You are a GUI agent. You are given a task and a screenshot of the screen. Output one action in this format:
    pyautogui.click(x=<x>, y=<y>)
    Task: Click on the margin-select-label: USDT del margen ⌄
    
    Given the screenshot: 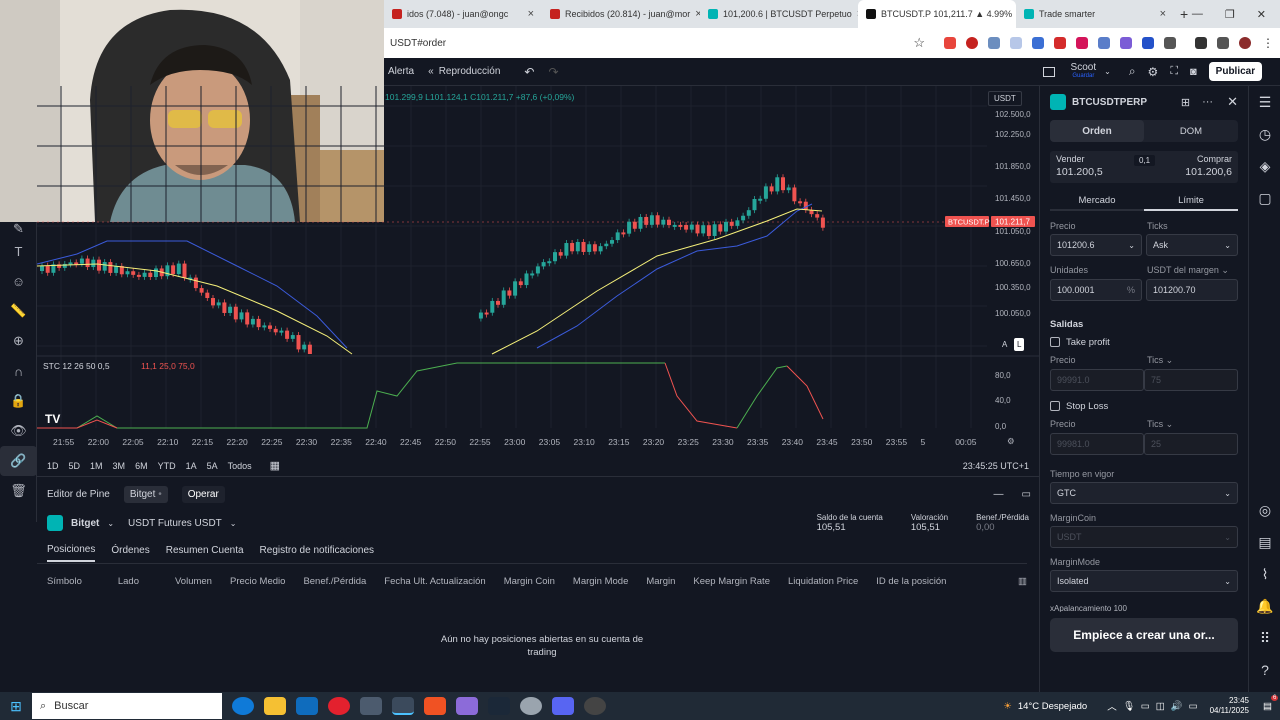 What is the action you would take?
    pyautogui.click(x=1192, y=270)
    